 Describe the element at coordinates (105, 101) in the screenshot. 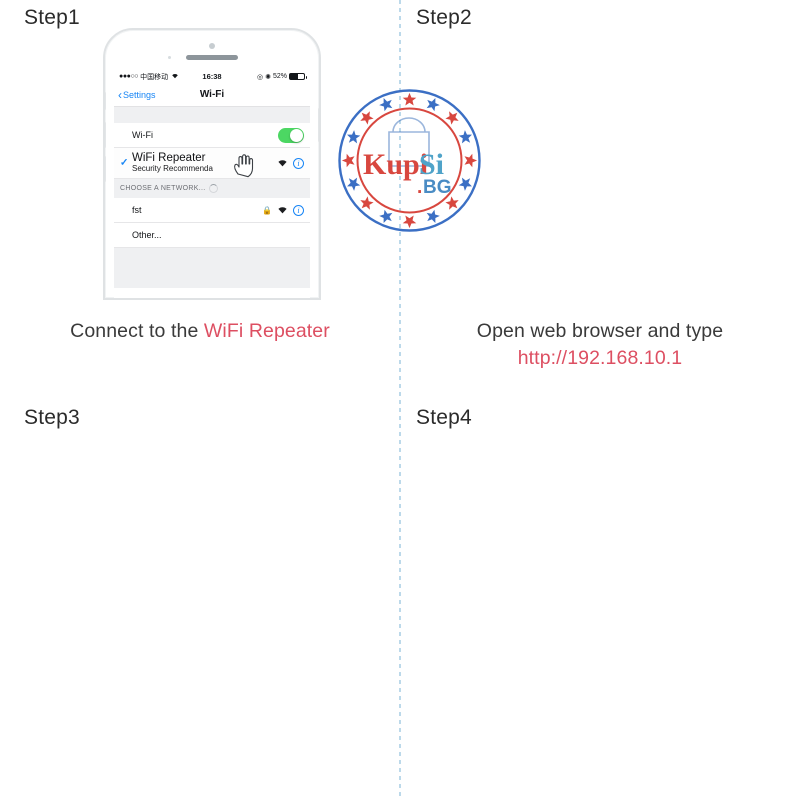

I see `mute-switch` at that location.